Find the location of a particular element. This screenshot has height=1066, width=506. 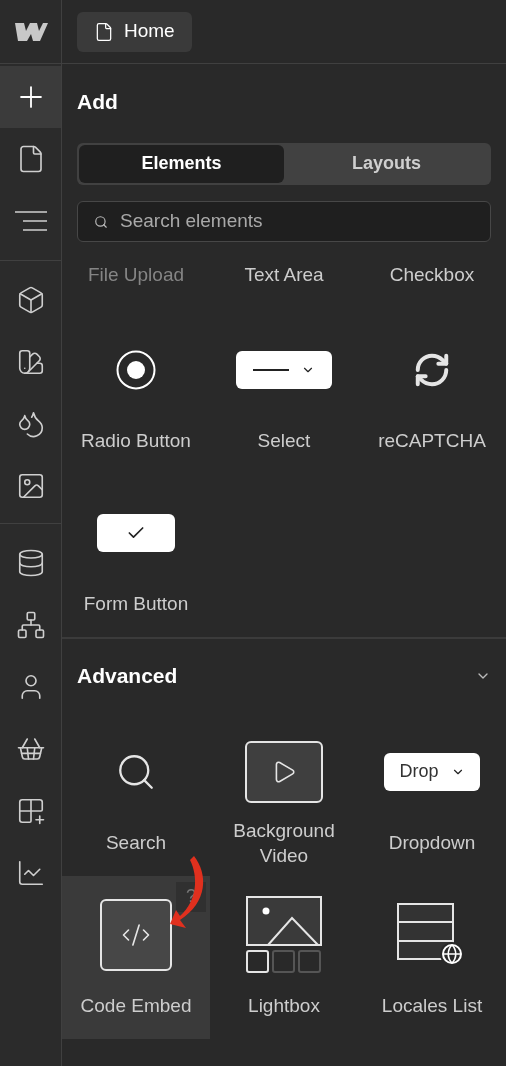

element-tile: File Upload is located at coordinates (136, 277).